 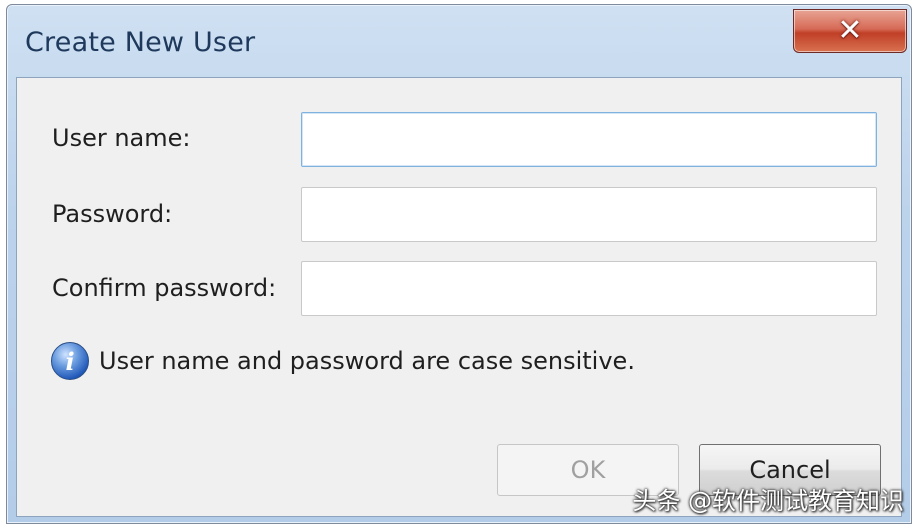 What do you see at coordinates (589, 214) in the screenshot?
I see `password-field` at bounding box center [589, 214].